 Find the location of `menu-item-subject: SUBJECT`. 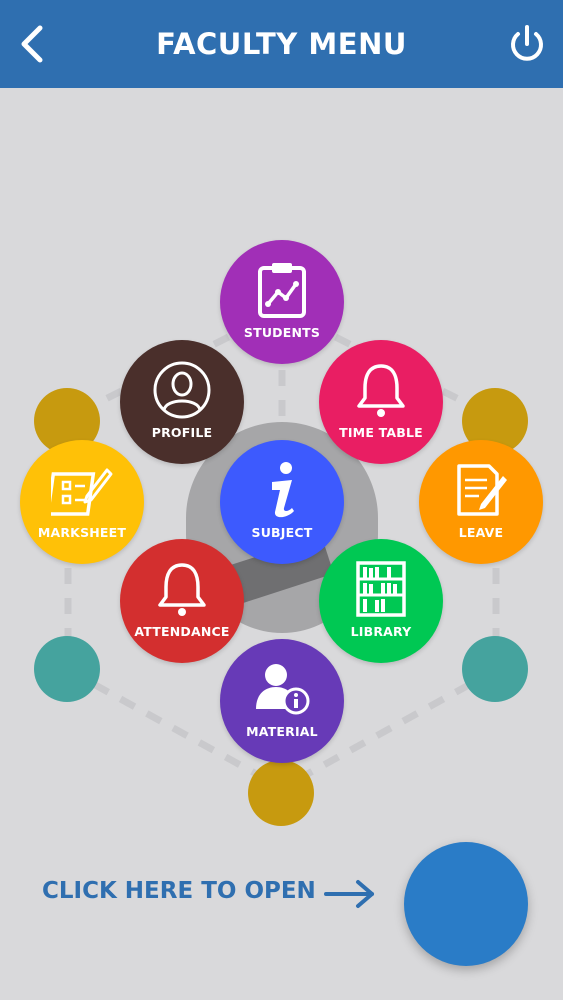

menu-item-subject: SUBJECT is located at coordinates (282, 502).